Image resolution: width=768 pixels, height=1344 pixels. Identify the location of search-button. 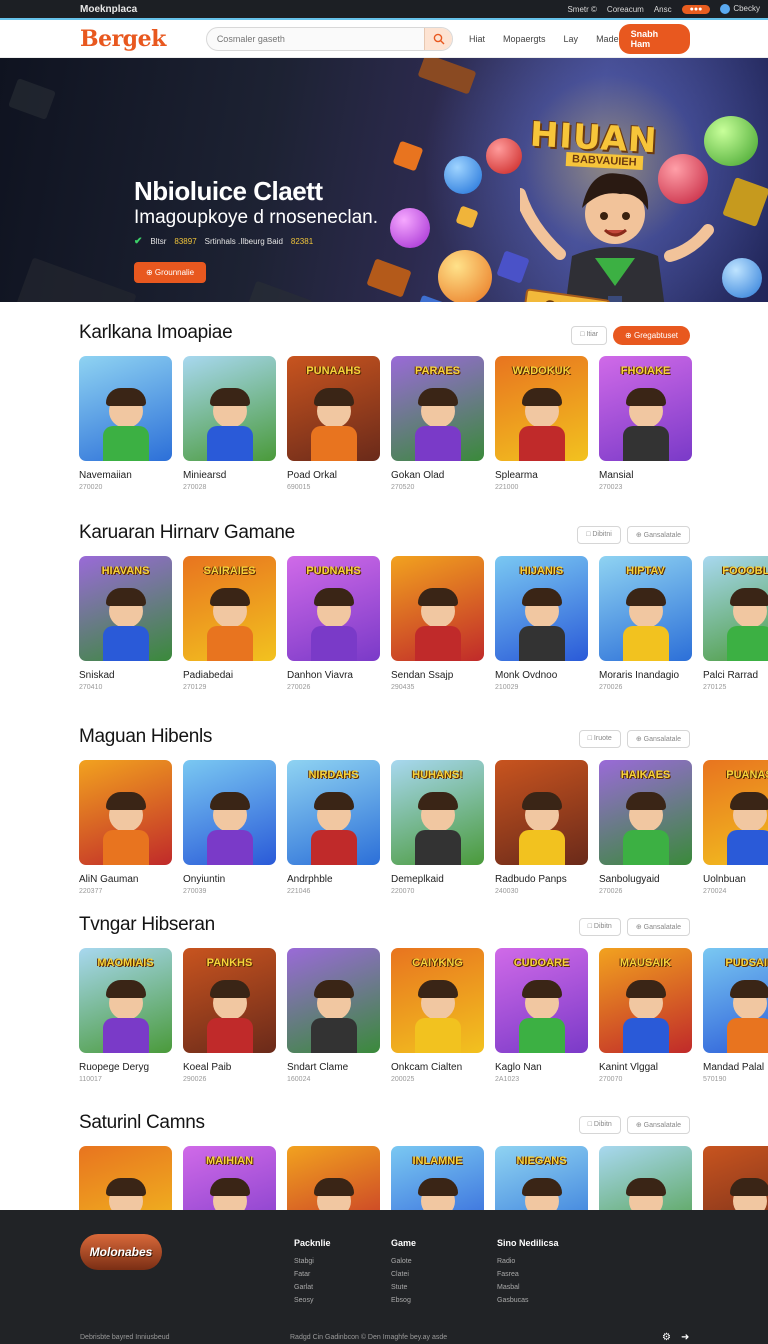
(438, 38).